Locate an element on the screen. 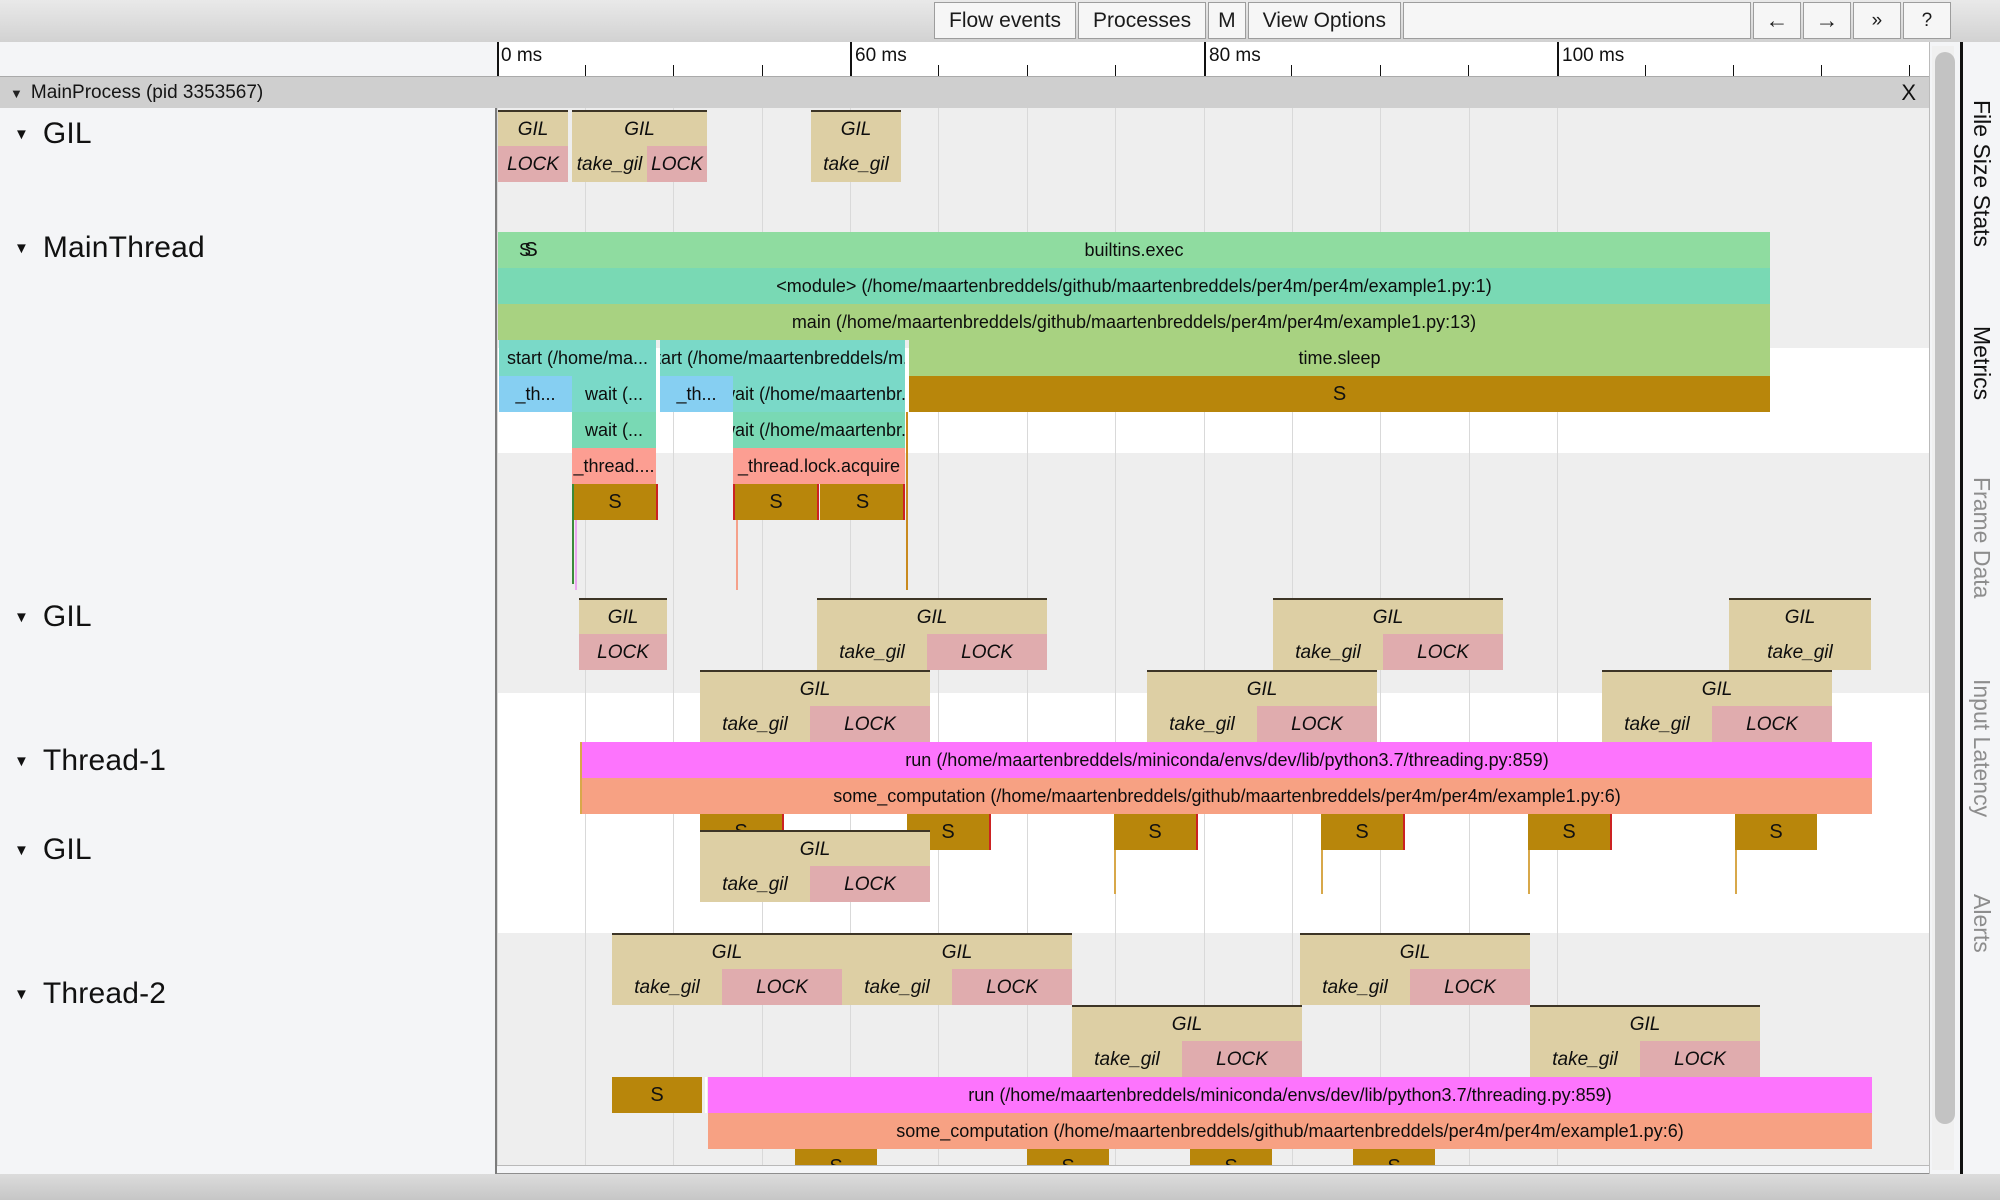 The image size is (2000, 1200). track-group-thread1: ▼ Thread-1 is located at coordinates (83, 761).